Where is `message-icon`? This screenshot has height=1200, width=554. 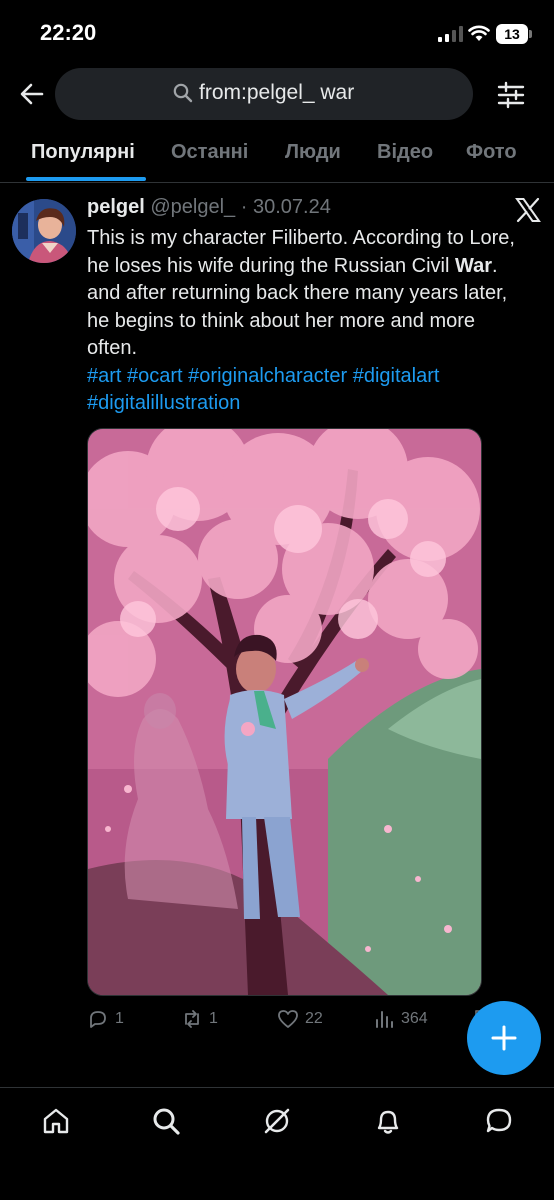 message-icon is located at coordinates (499, 1121).